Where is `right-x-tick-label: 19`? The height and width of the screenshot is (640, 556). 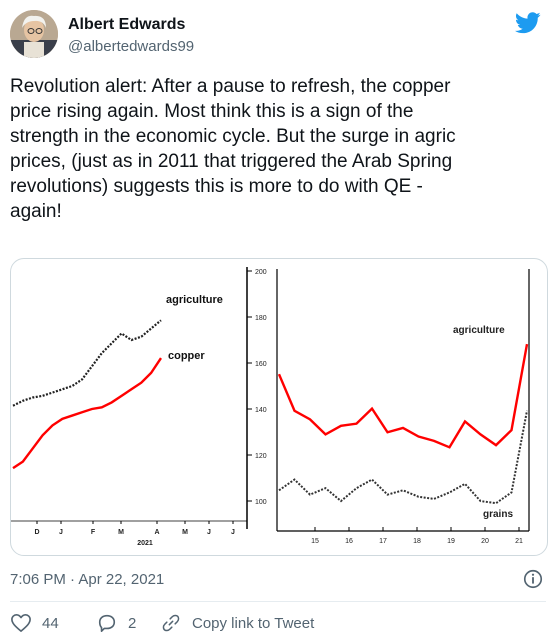
right-x-tick-label: 19 is located at coordinates (451, 541).